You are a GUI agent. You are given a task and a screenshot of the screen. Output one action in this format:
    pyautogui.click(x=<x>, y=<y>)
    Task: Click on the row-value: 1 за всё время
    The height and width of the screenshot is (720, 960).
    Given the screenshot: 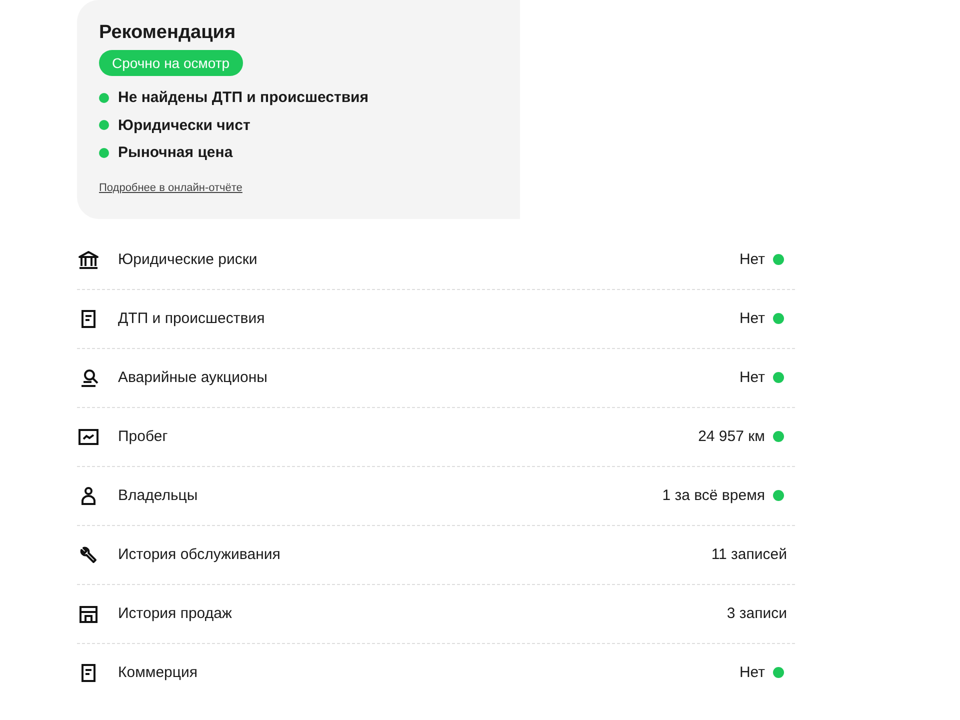 What is the action you would take?
    pyautogui.click(x=713, y=495)
    